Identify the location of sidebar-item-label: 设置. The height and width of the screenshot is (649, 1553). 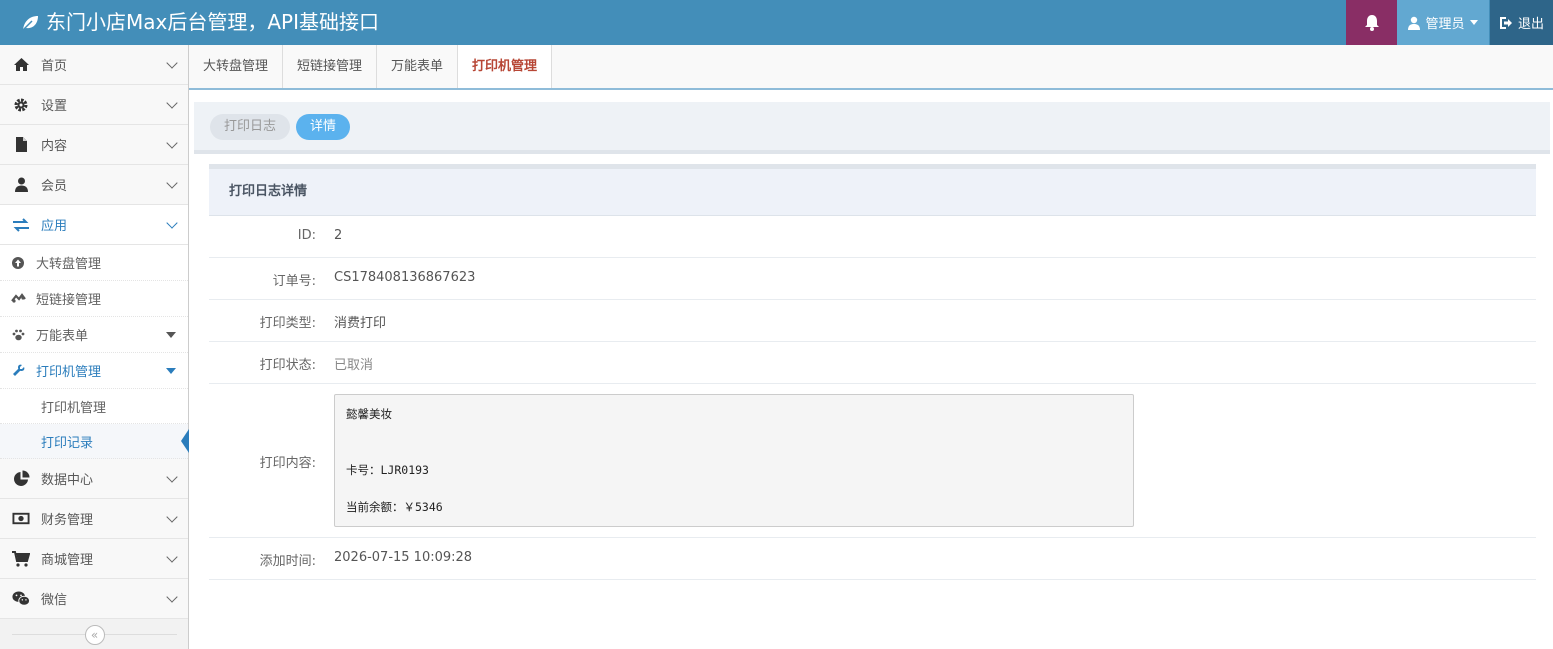
(54, 106).